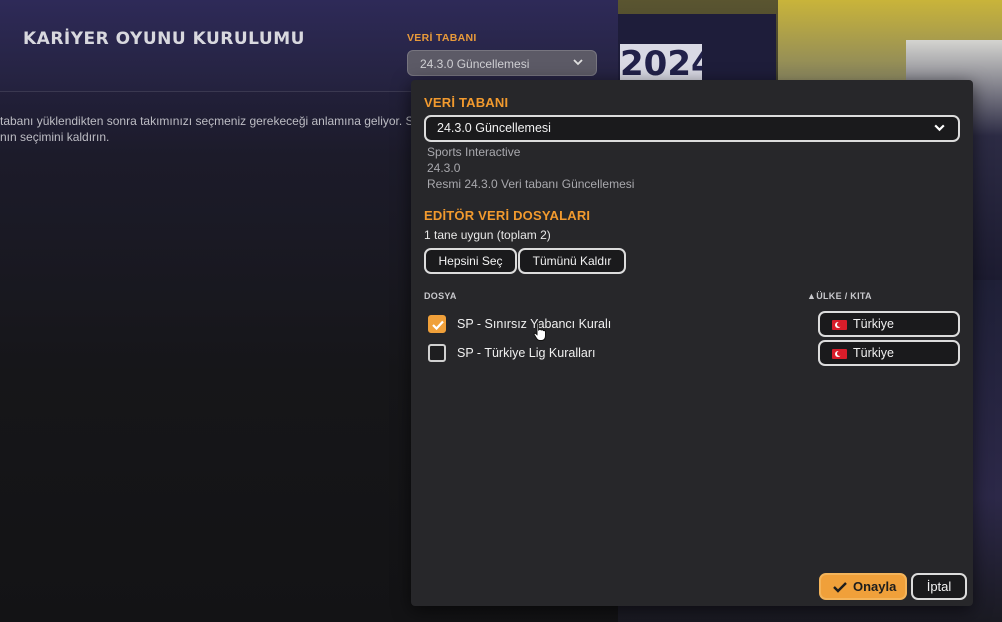  What do you see at coordinates (661, 64) in the screenshot?
I see `banner-year: 2024` at bounding box center [661, 64].